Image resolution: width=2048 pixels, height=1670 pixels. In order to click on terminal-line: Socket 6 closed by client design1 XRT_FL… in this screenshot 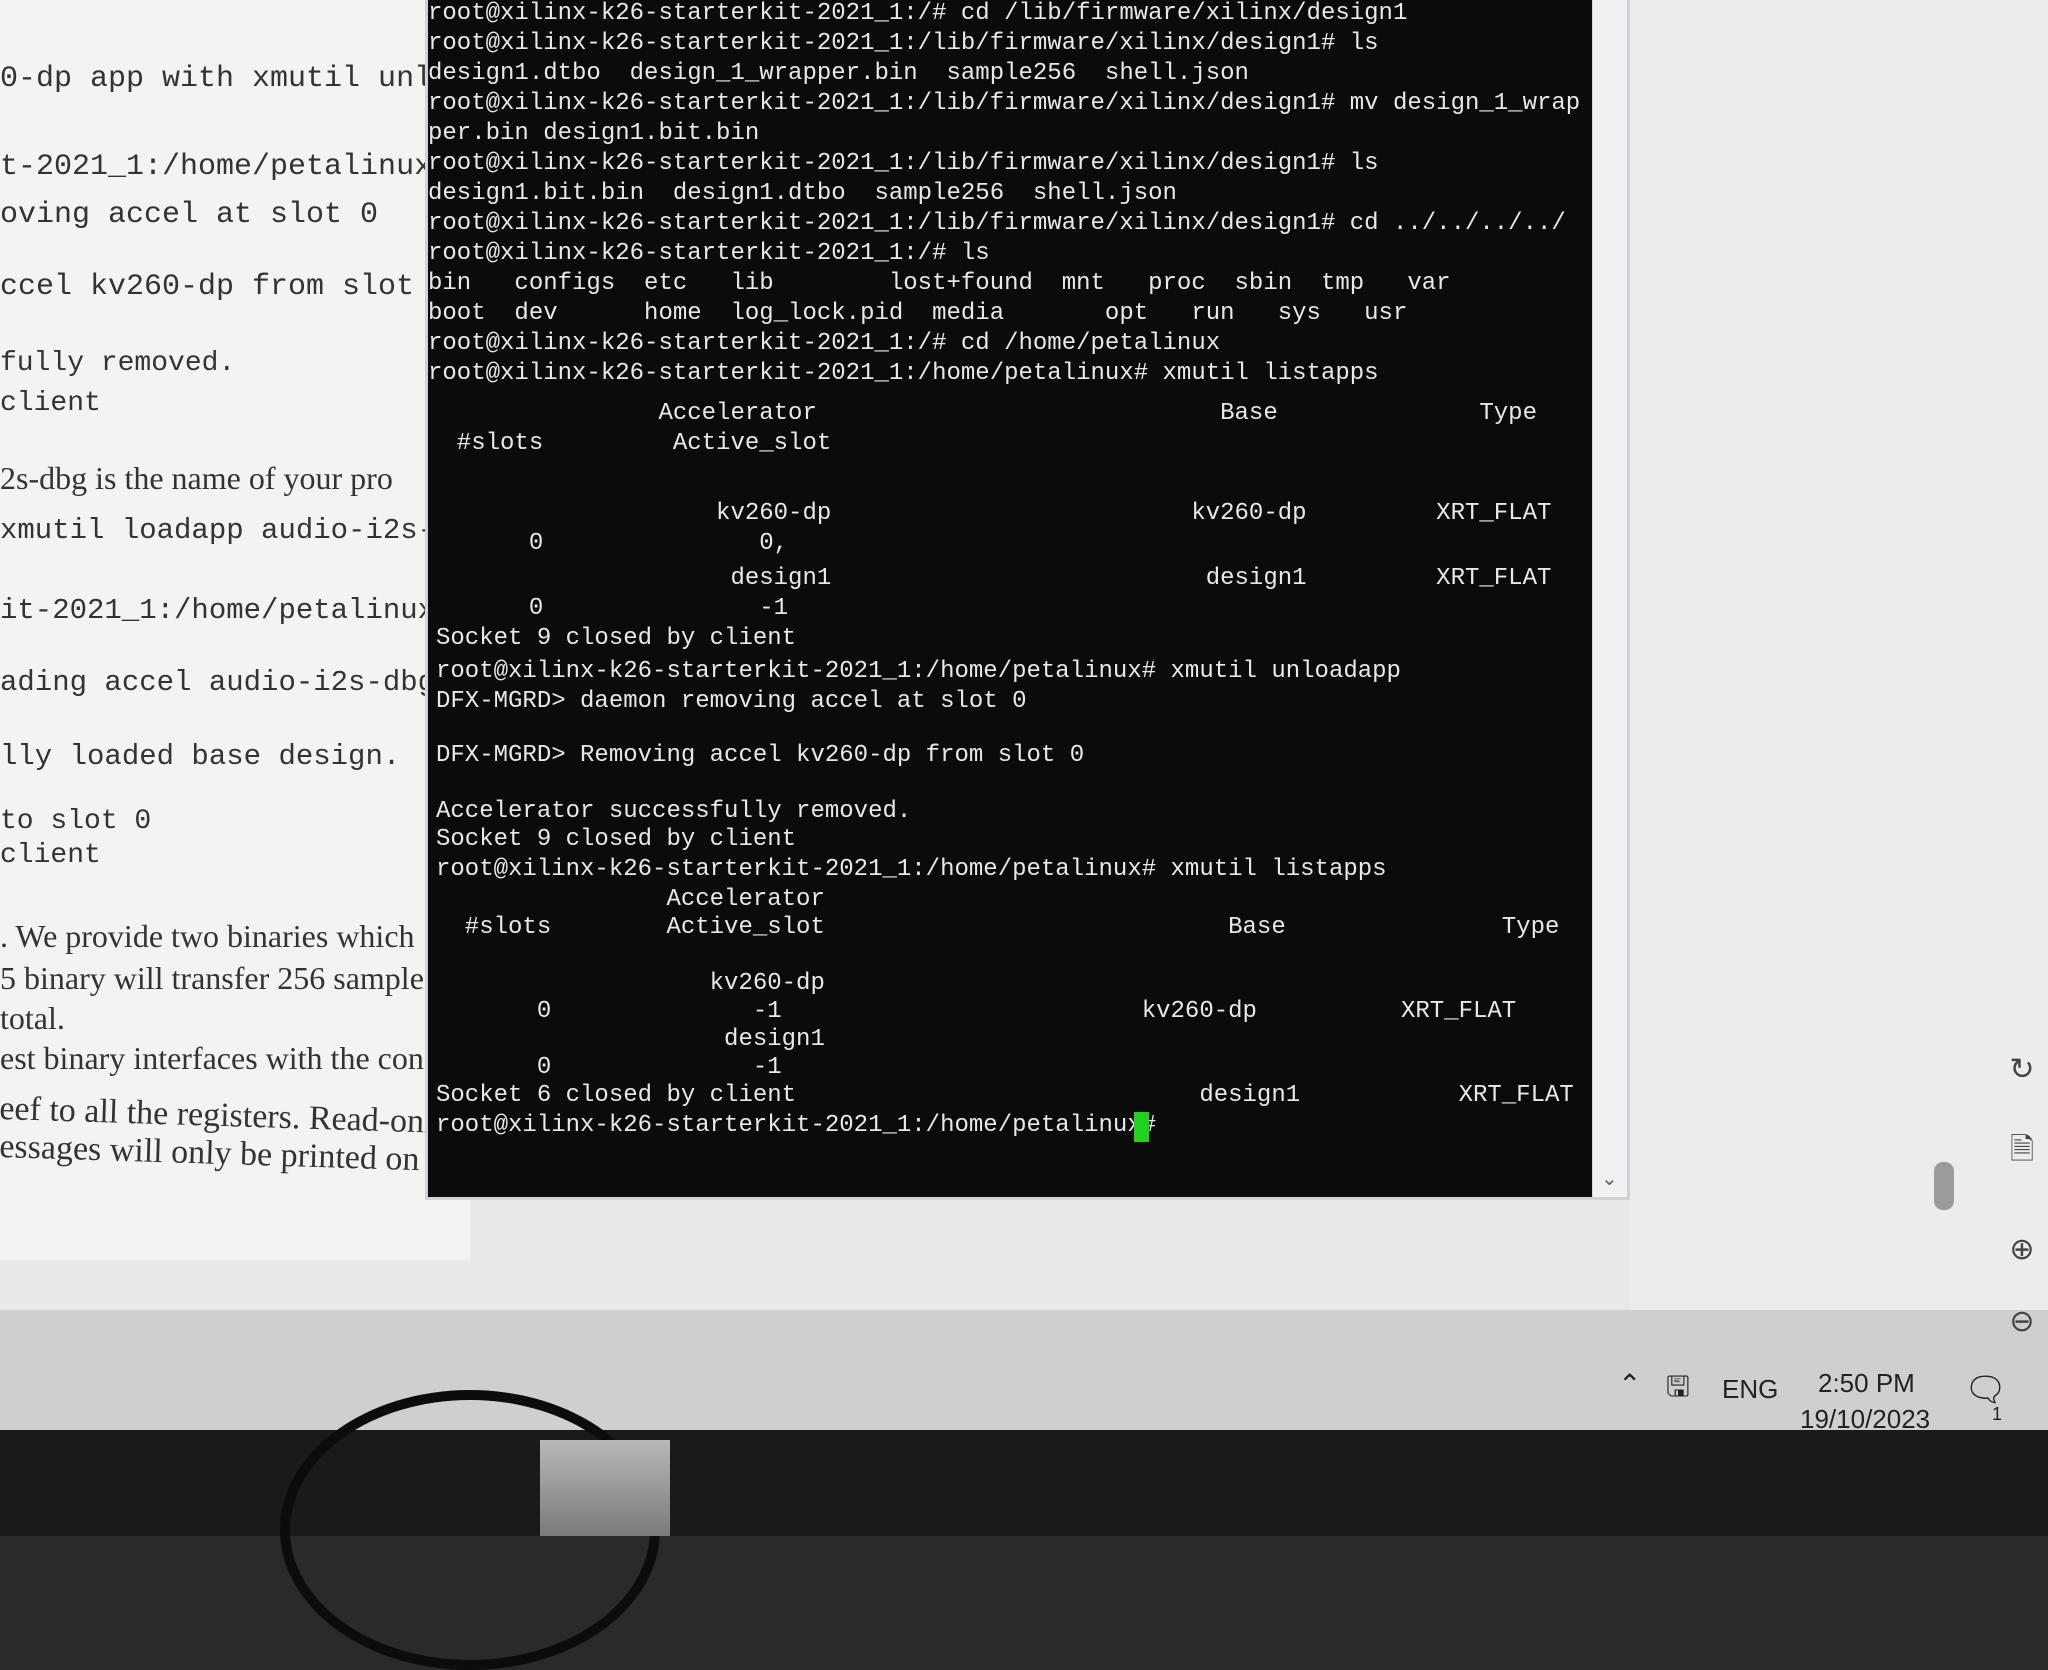, I will do `click(1005, 1095)`.